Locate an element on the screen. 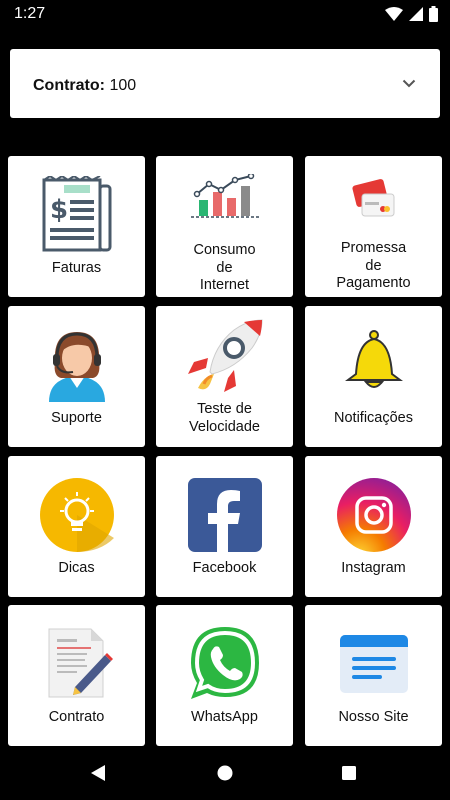 The width and height of the screenshot is (450, 800). tile-suporte: Suporte is located at coordinates (76, 376).